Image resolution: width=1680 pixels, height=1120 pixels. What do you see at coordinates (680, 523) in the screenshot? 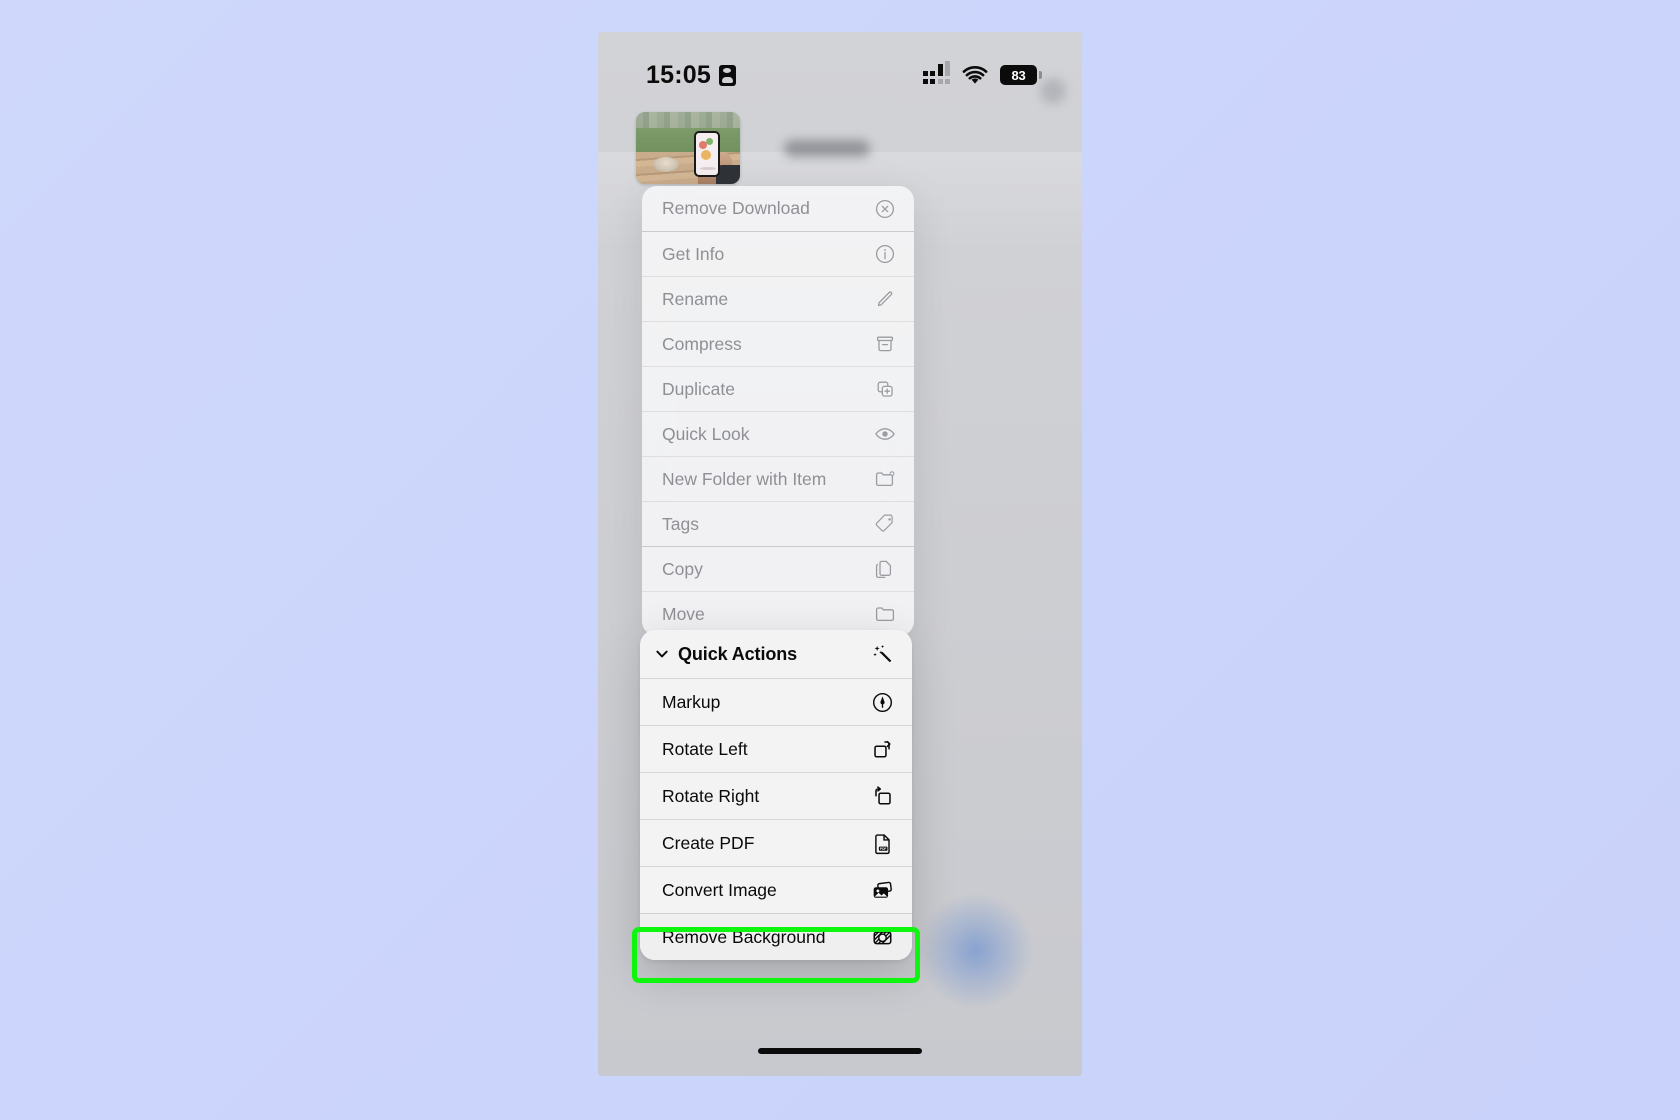
I see `menu-item-label: Tags` at bounding box center [680, 523].